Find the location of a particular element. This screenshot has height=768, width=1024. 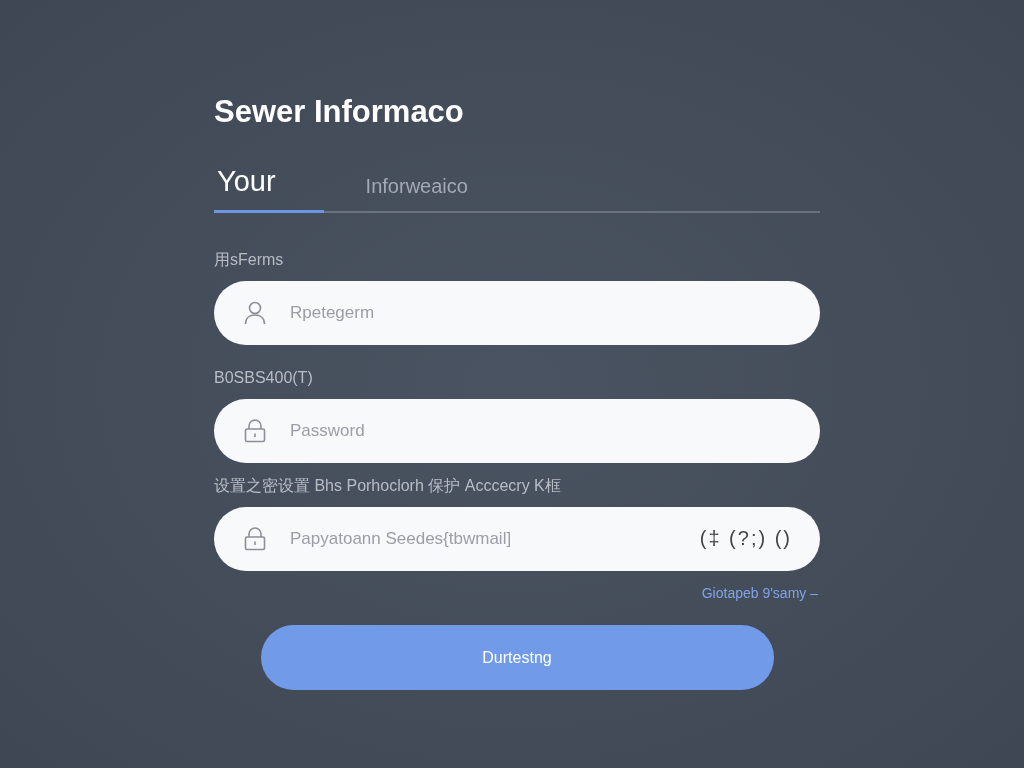

input-field: Password is located at coordinates (517, 431).